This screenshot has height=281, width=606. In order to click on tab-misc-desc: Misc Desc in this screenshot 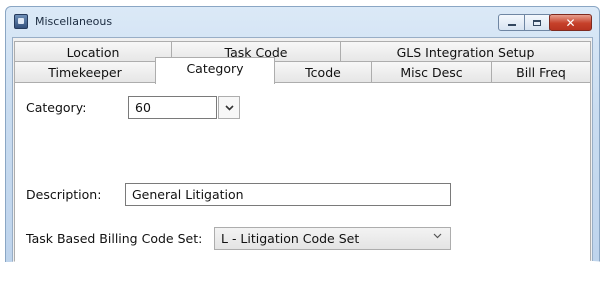, I will do `click(431, 71)`.